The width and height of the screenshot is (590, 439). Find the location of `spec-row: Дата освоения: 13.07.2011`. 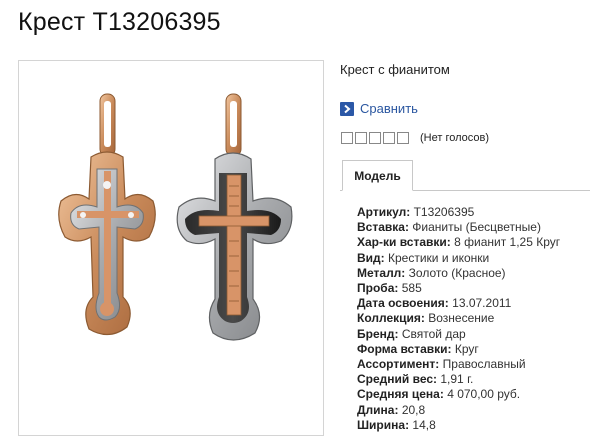

spec-row: Дата освоения: 13.07.2011 is located at coordinates (458, 303).